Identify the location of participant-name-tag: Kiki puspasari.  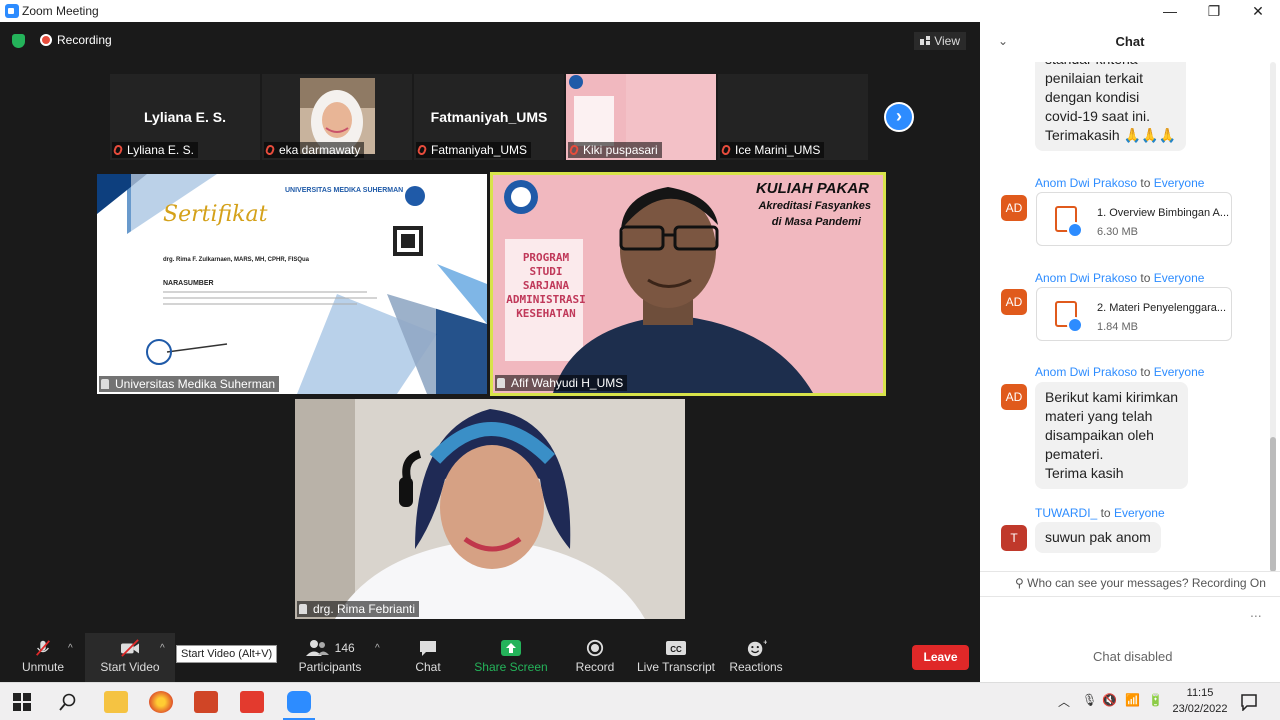
(615, 150).